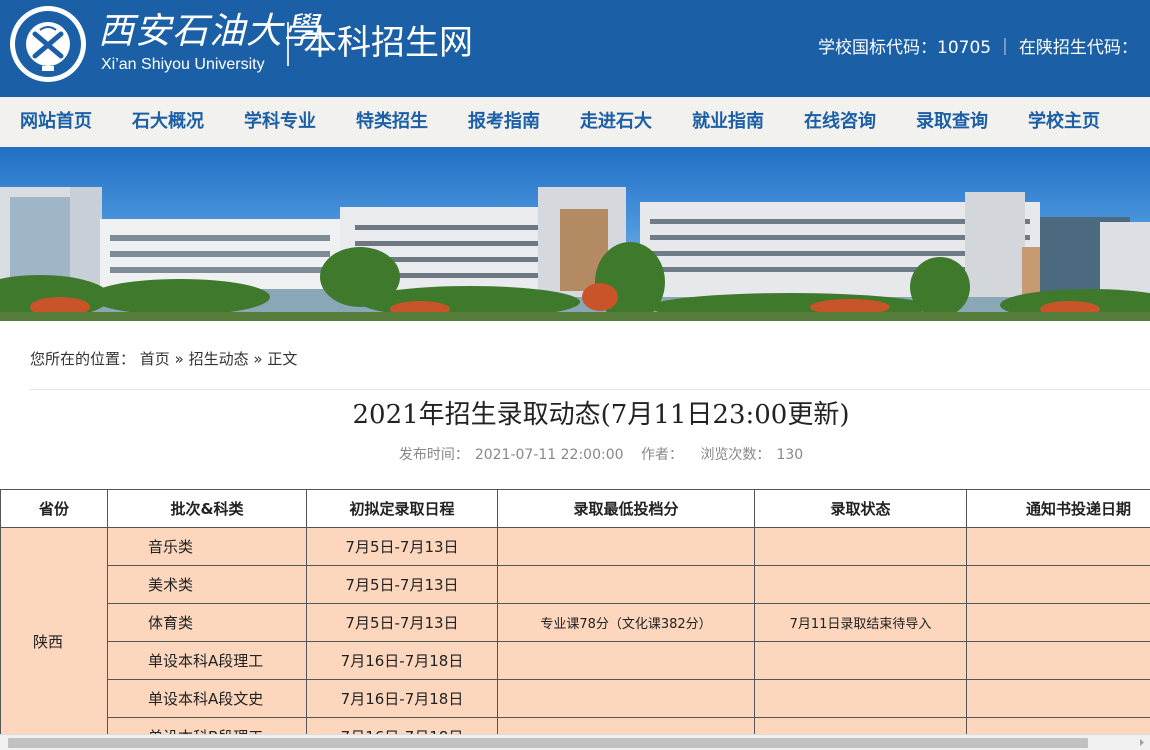  Describe the element at coordinates (626, 622) in the screenshot. I see `min-score-cell: 专业课78分（文化课382分）` at that location.